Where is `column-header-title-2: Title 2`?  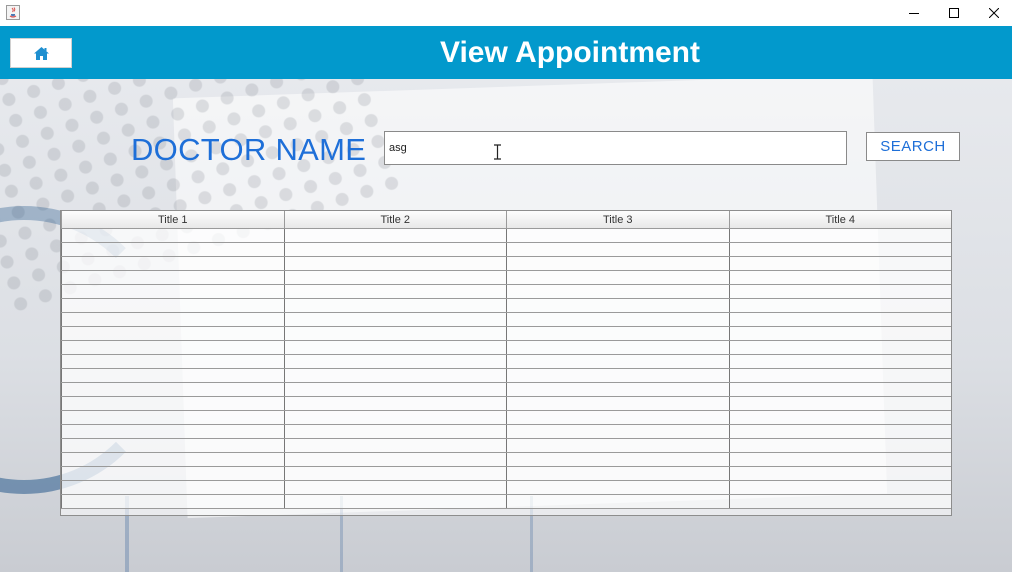 column-header-title-2: Title 2 is located at coordinates (395, 220).